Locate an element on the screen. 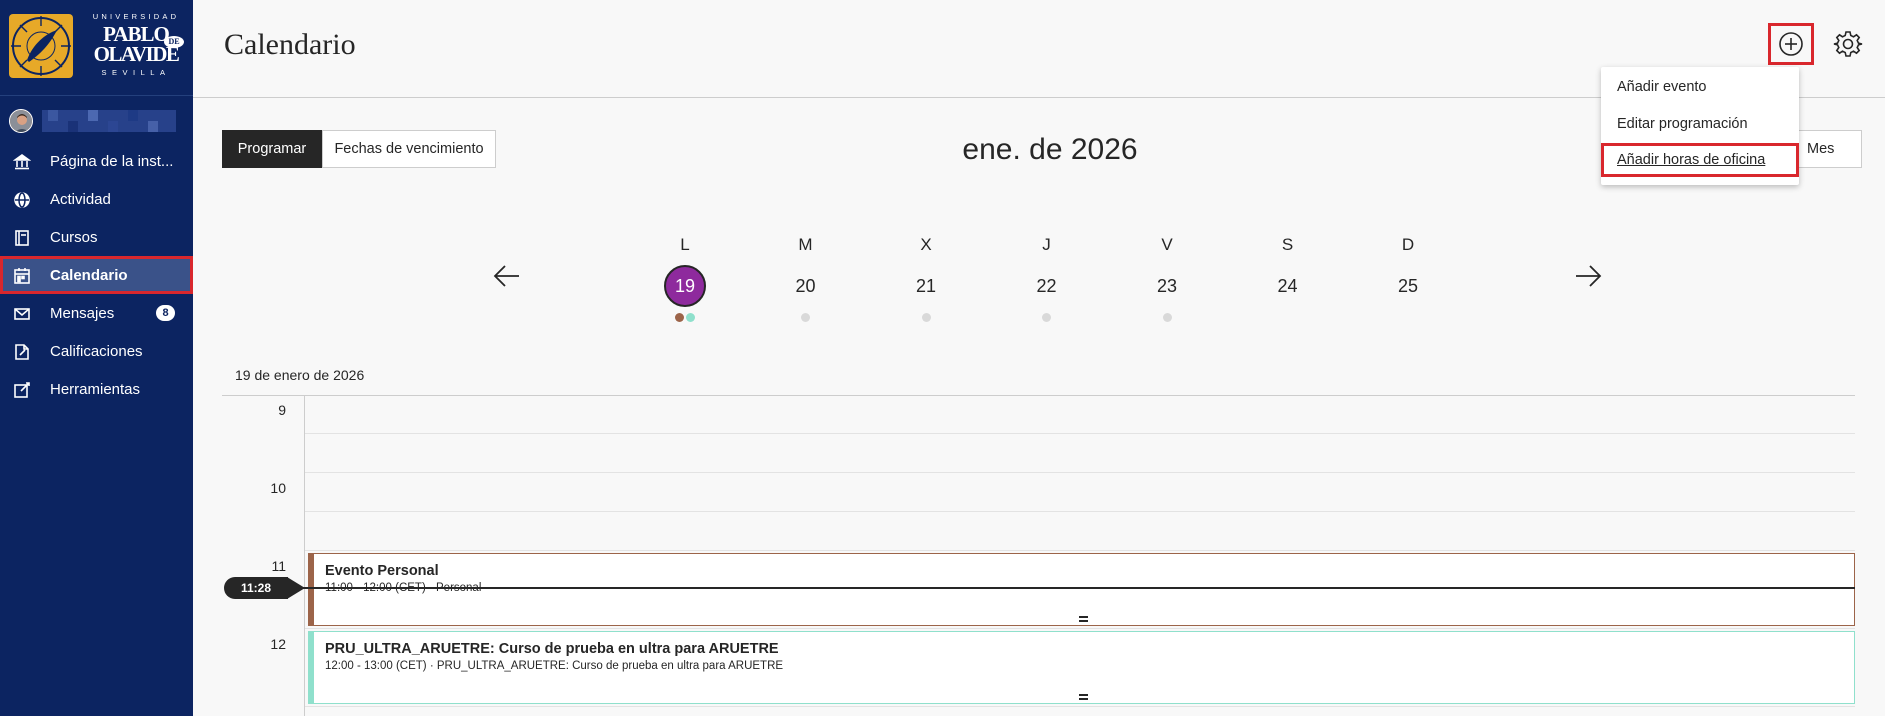 This screenshot has width=1885, height=716. menu-item-edit-schedule: Editar programación is located at coordinates (1700, 124).